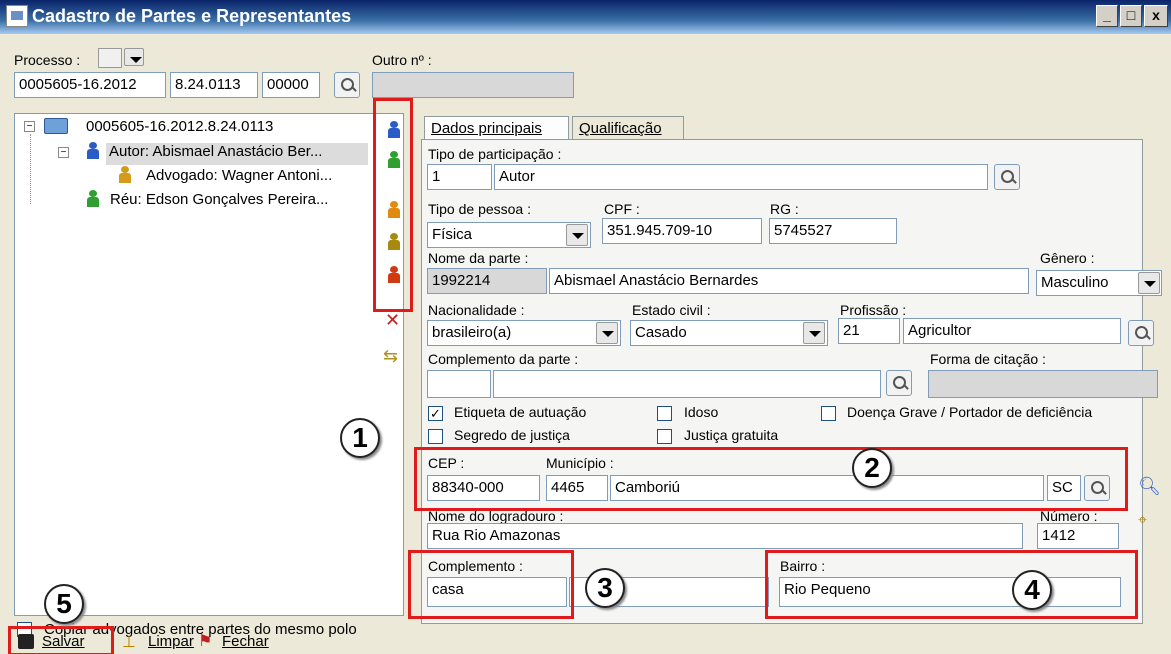 The width and height of the screenshot is (1171, 654). Describe the element at coordinates (214, 85) in the screenshot. I see `processo-suffix-field: 8.24.0113` at that location.